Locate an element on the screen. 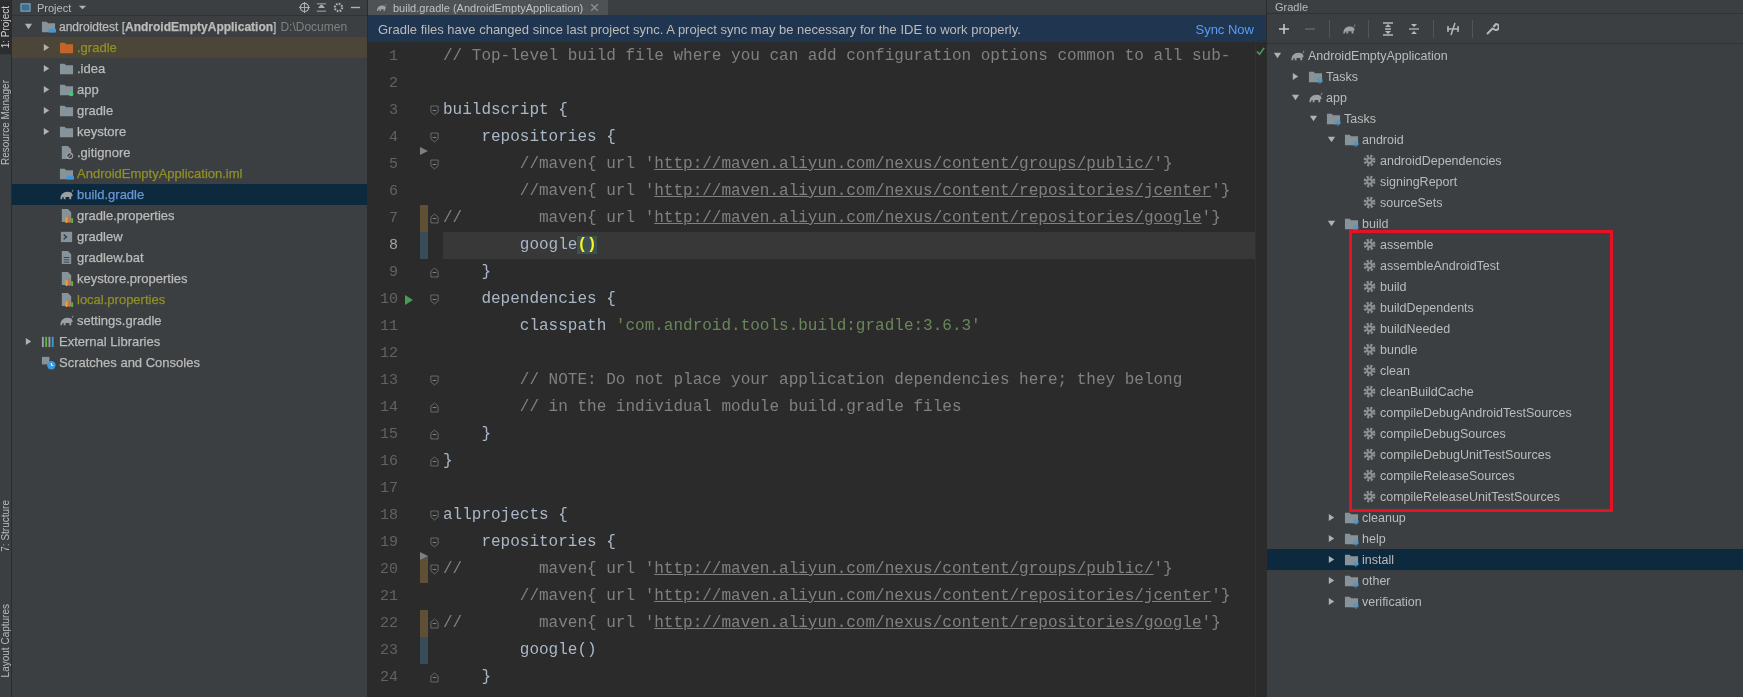 The width and height of the screenshot is (1743, 697). code-link: http://maven.aliyun.com/nexus/content/repositories/google is located at coordinates (928, 623).